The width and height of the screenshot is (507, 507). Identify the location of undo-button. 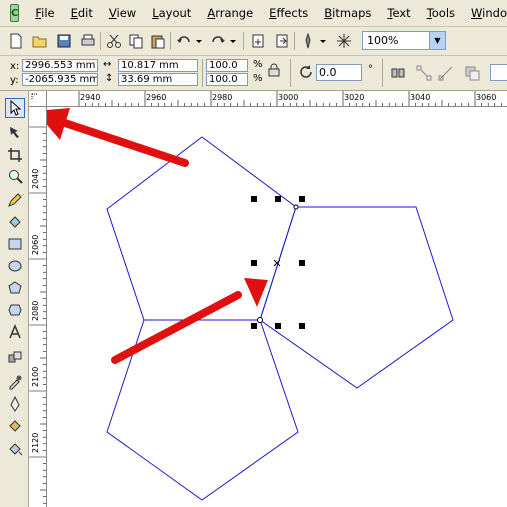
(184, 41).